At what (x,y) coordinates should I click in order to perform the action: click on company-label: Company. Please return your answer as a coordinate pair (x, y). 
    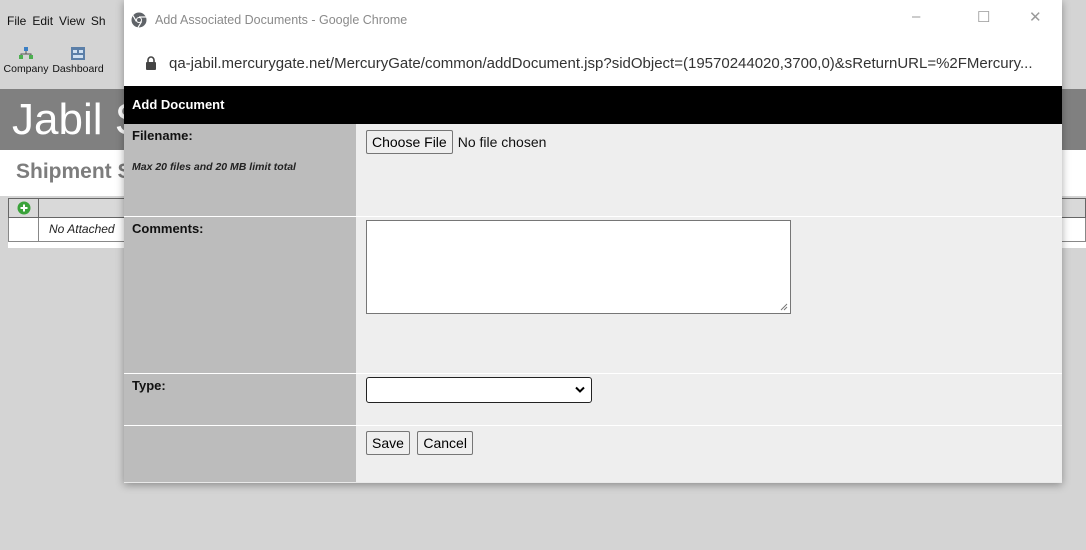
    Looking at the image, I should click on (26, 69).